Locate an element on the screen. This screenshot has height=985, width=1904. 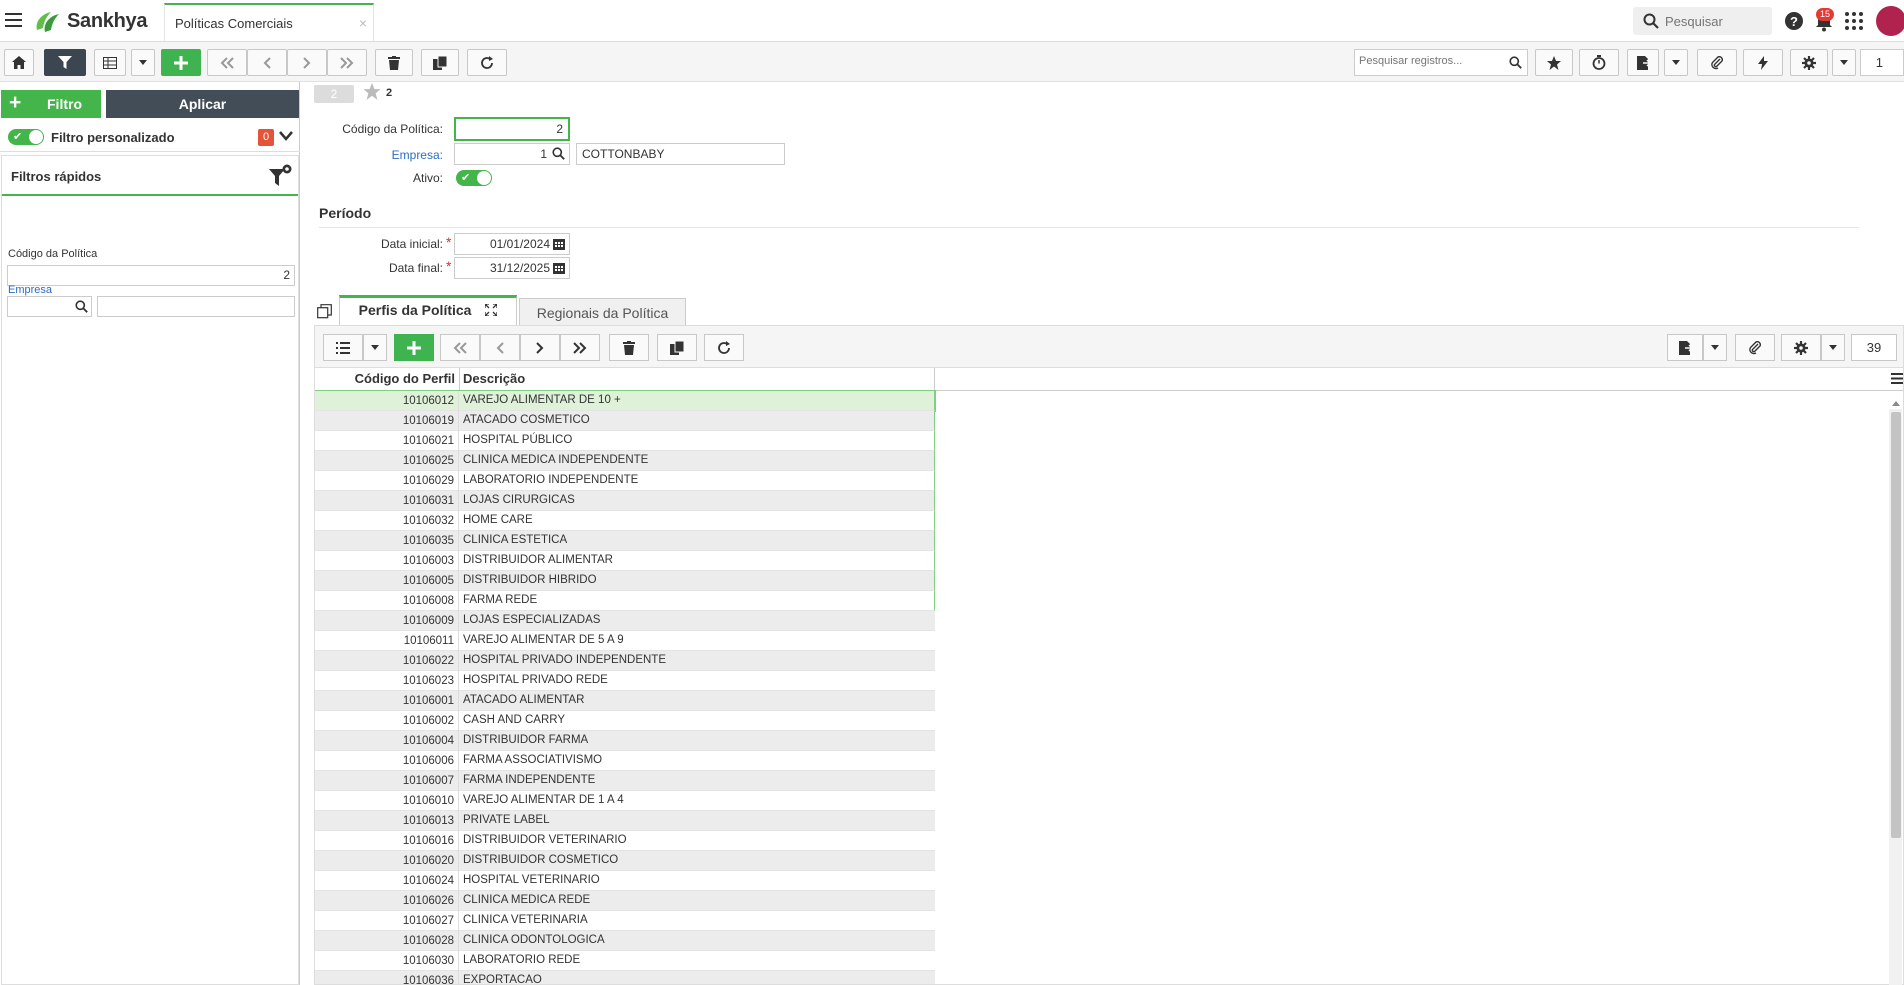
settings-dropdown-button is located at coordinates (1844, 62).